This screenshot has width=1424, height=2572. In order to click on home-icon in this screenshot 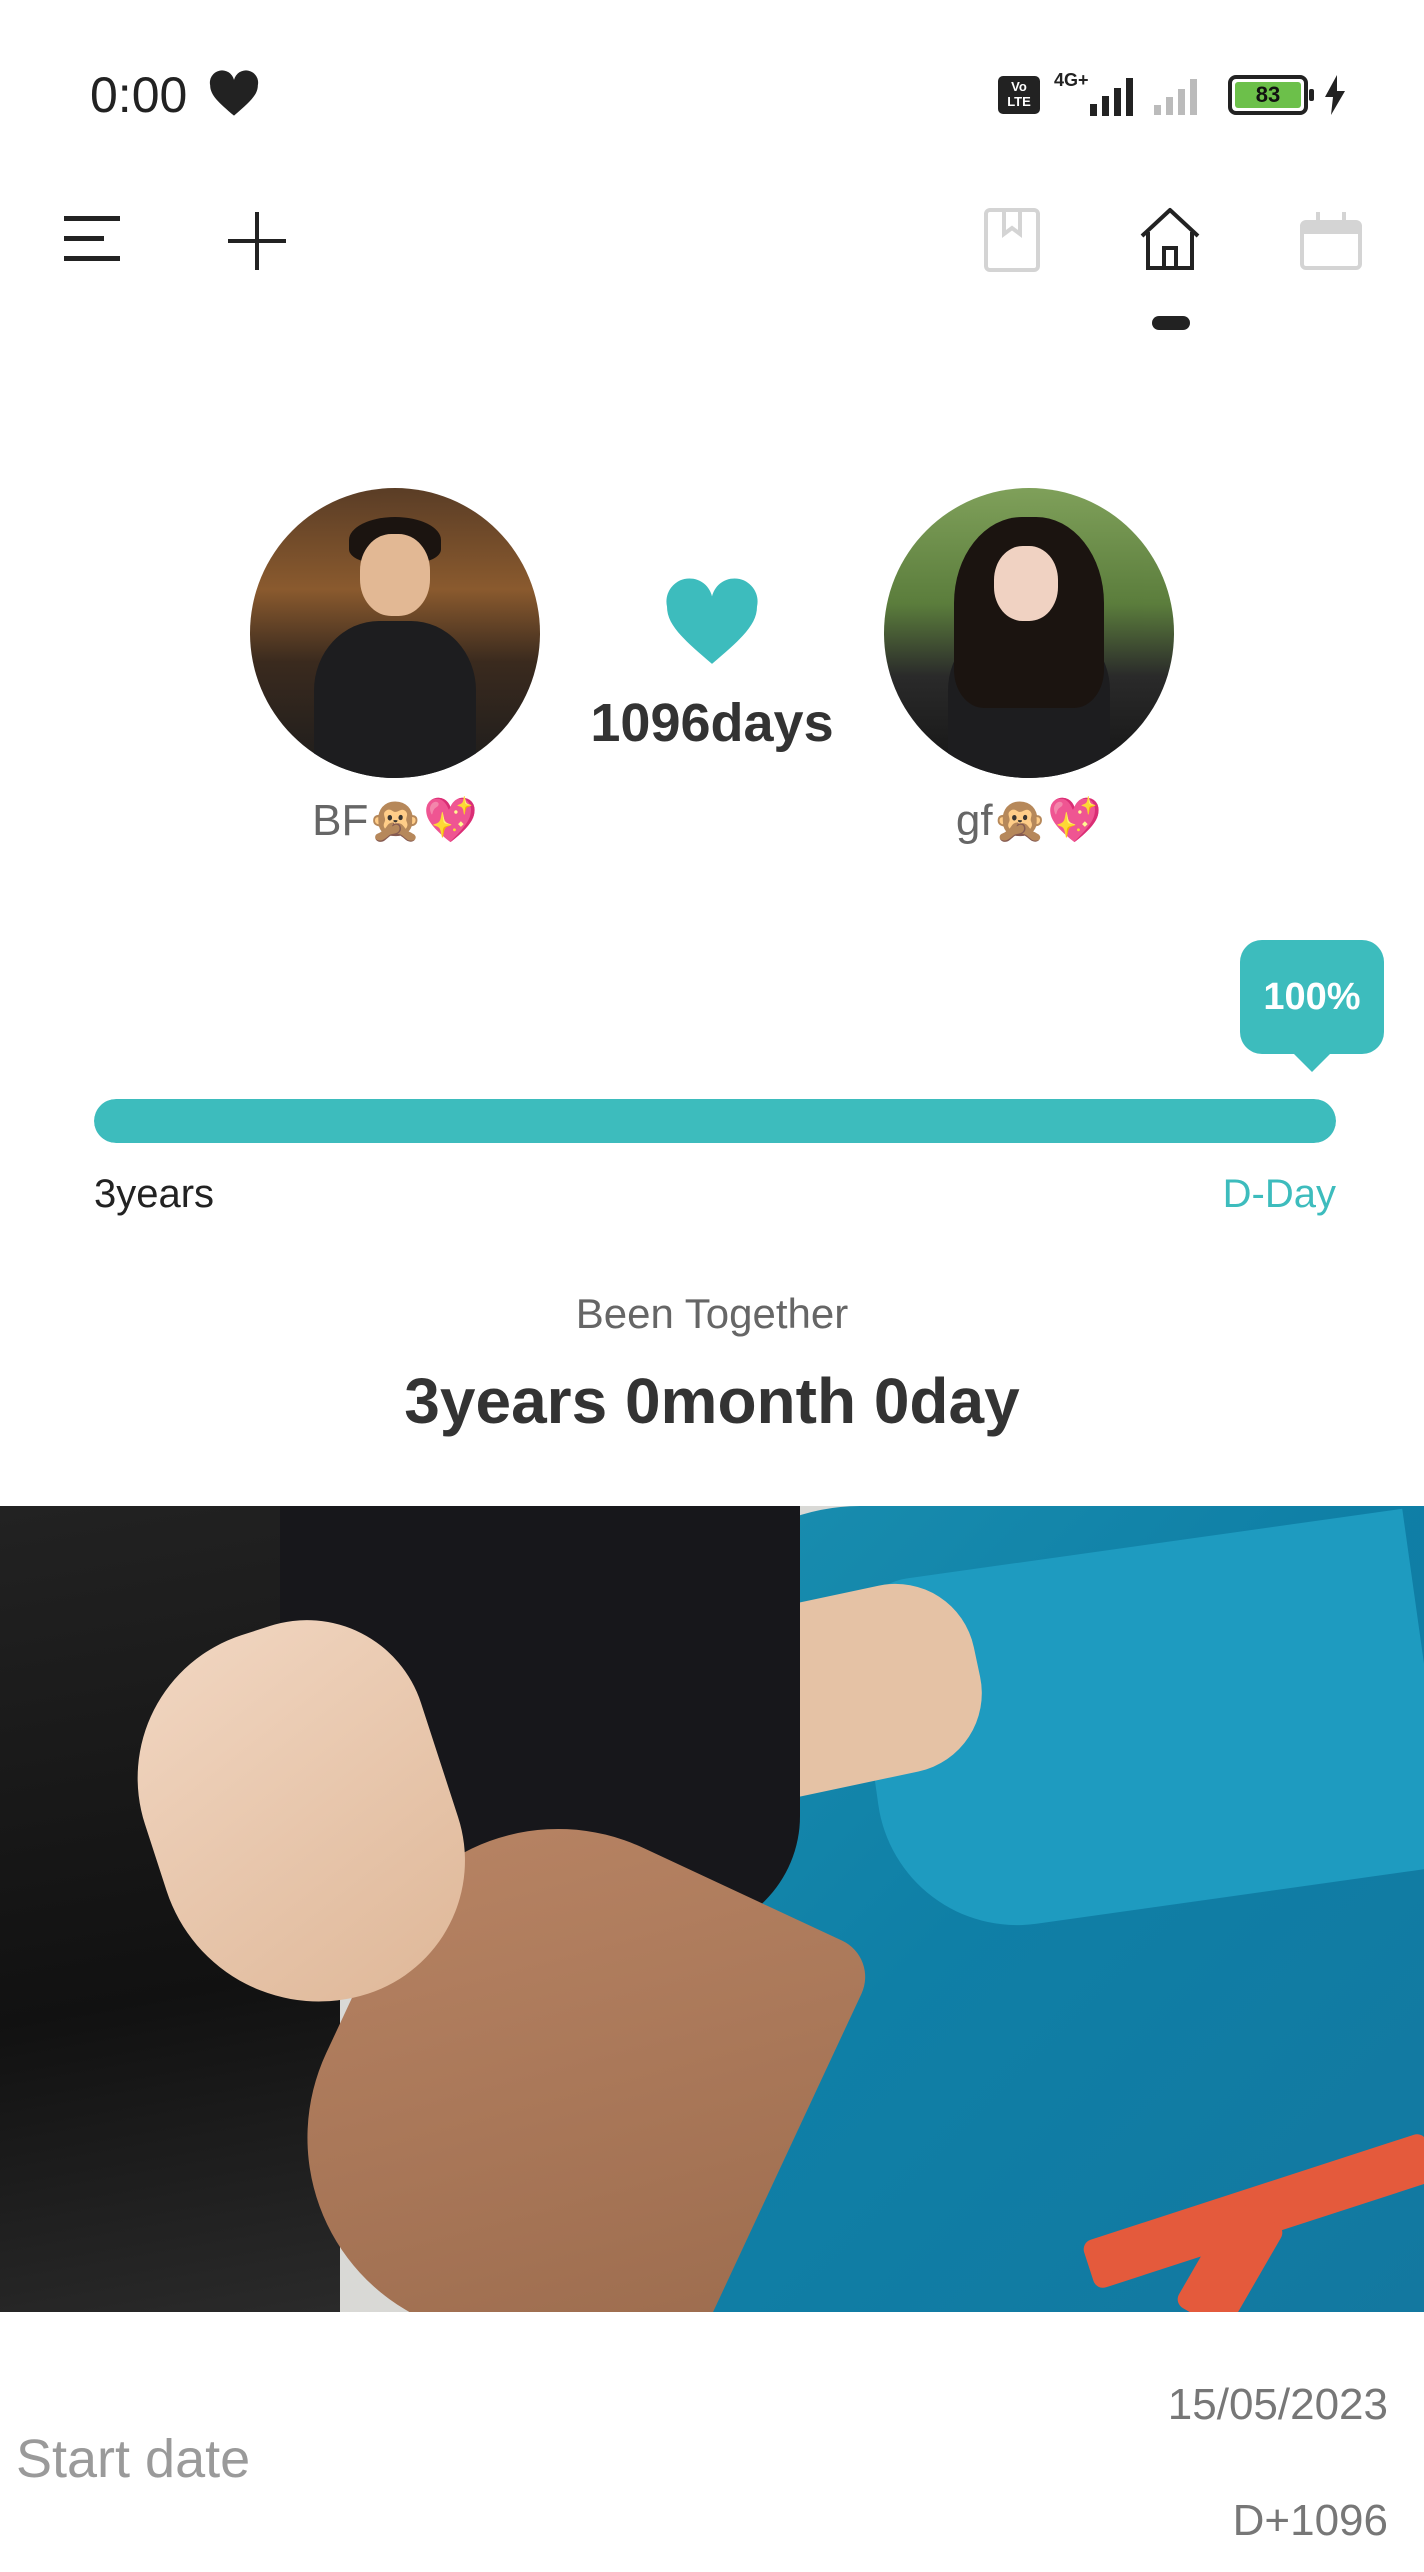, I will do `click(1170, 238)`.